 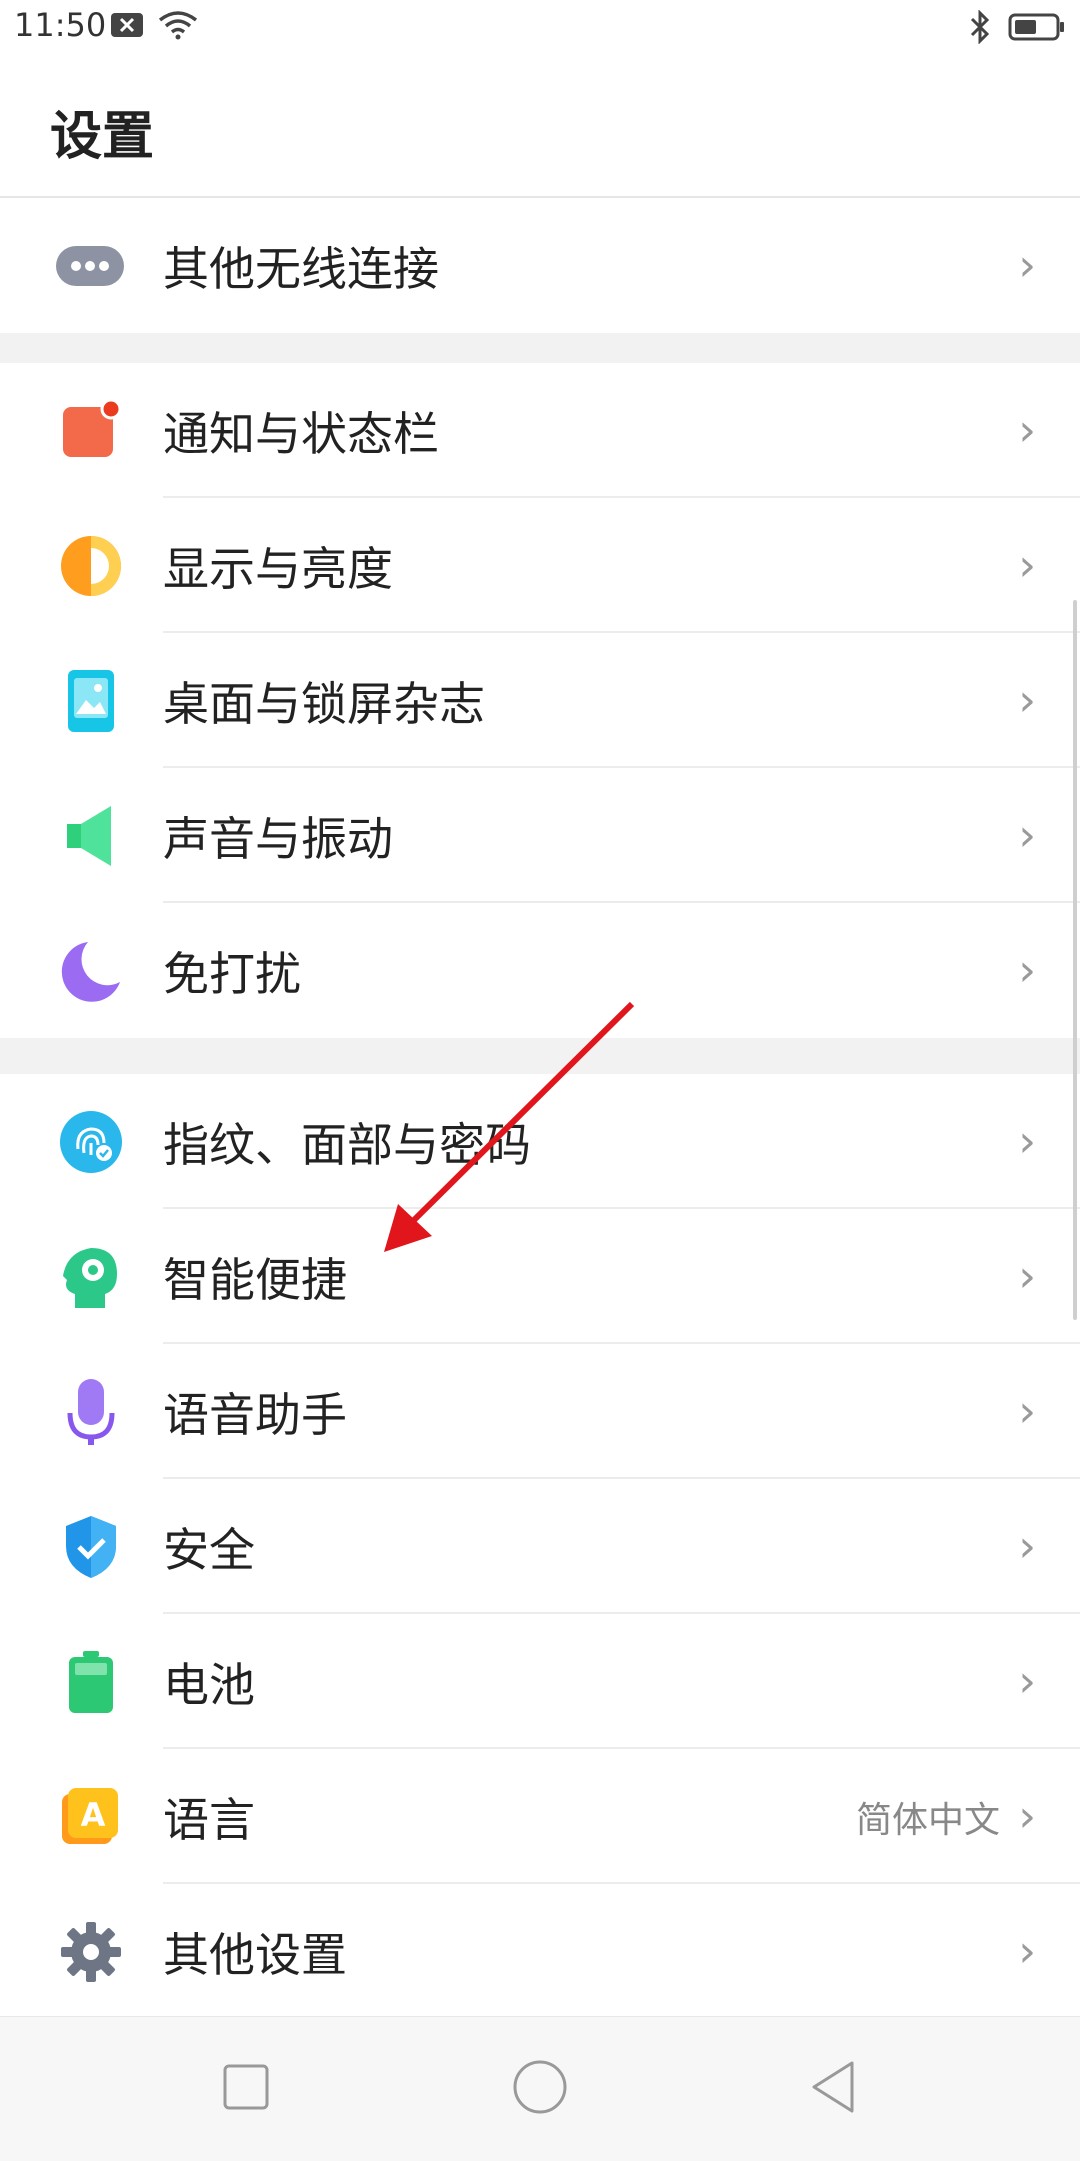 What do you see at coordinates (209, 1684) in the screenshot?
I see `setting-item-label: 电池` at bounding box center [209, 1684].